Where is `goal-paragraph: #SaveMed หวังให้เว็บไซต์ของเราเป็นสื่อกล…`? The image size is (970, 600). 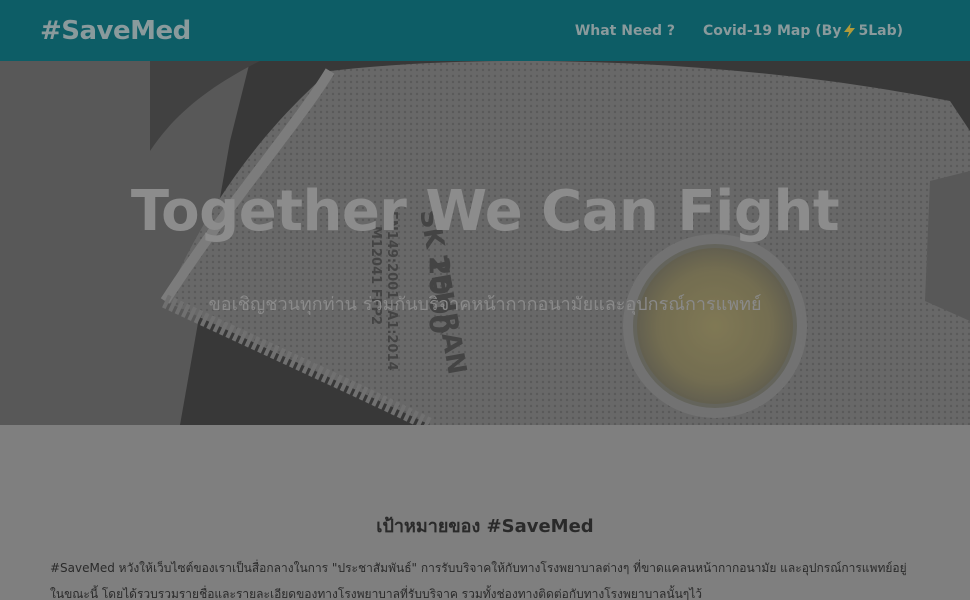
goal-paragraph: #SaveMed หวังให้เว็บไซต์ของเราเป็นสื่อกล… is located at coordinates (478, 580).